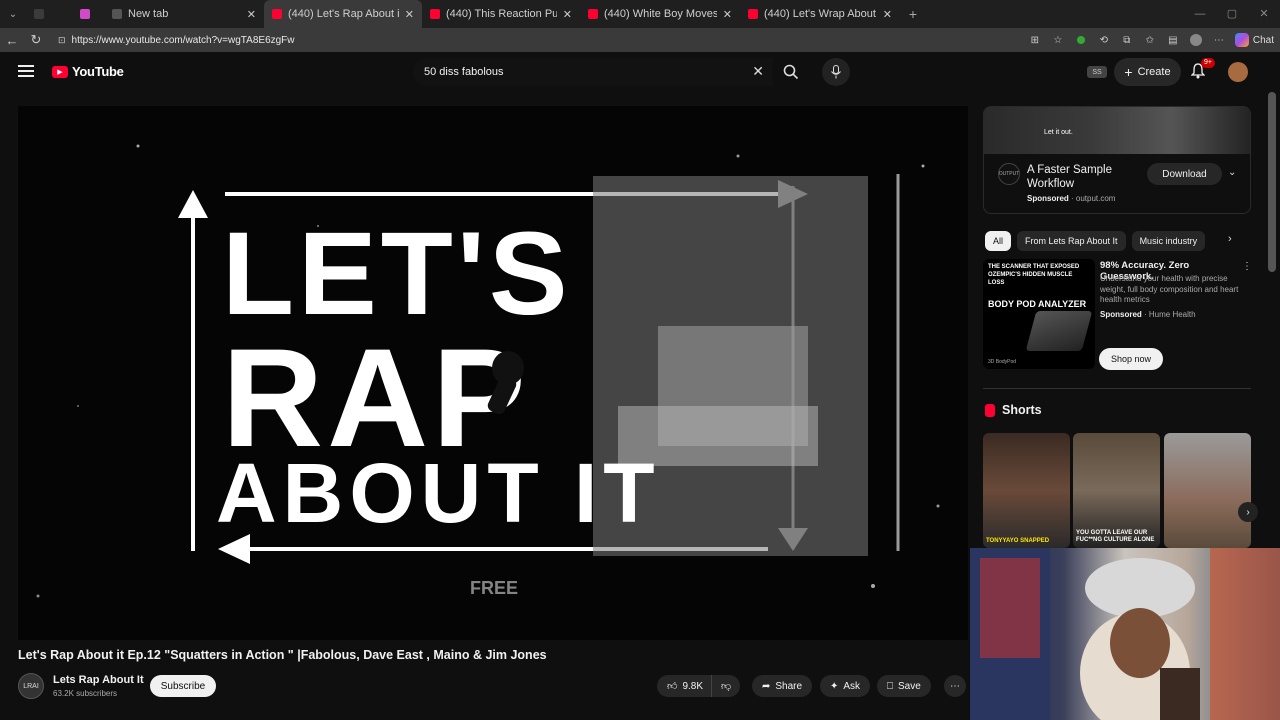  What do you see at coordinates (845, 686) in the screenshot?
I see `ask-button: ✦ Ask` at bounding box center [845, 686].